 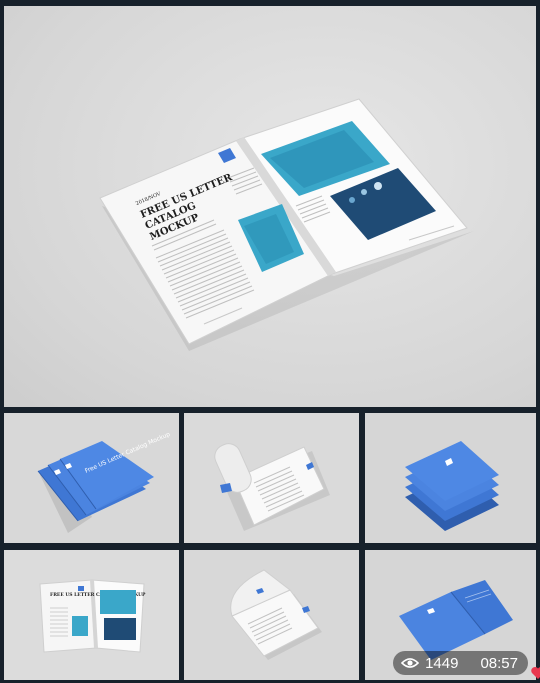 What do you see at coordinates (91, 478) in the screenshot?
I see `thumbnail-1: Free US Letter Catalog Mockup` at bounding box center [91, 478].